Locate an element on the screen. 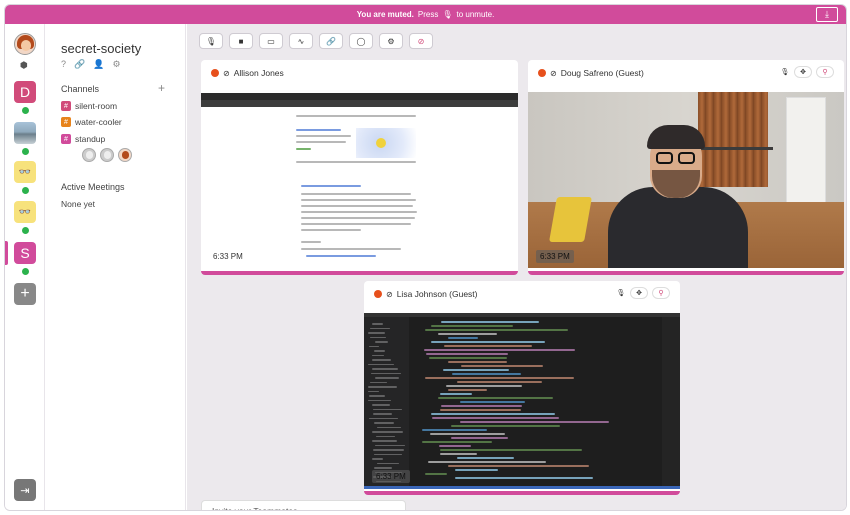 The image size is (850, 515). tile-header: ⊘ Doug Safreno (Guest) is located at coordinates (591, 73).